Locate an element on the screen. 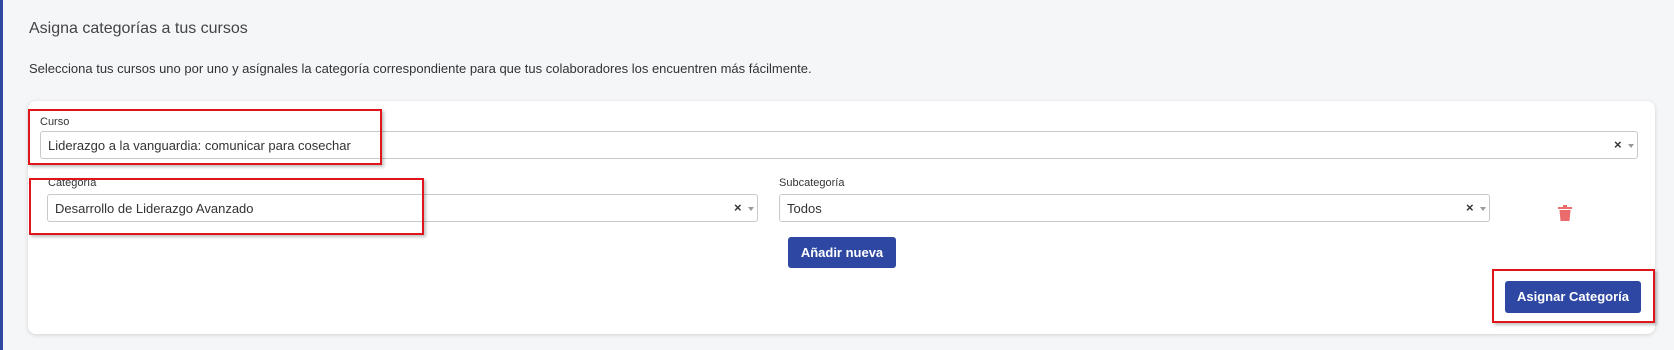 Image resolution: width=1674 pixels, height=350 pixels. subcategoria-selected-value: Todos is located at coordinates (804, 208).